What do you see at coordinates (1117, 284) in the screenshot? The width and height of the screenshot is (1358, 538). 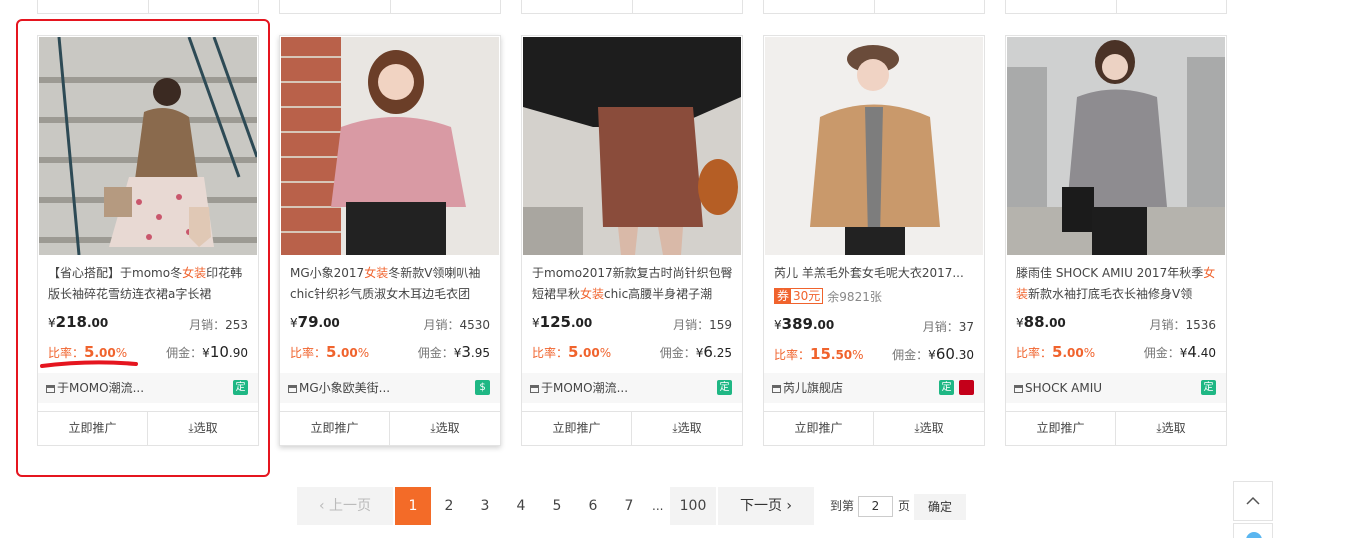 I see `product-title: 滕雨佳 SHOCK AMIU 2017年秋季女装新款水袖打底毛衣长袖修身V领` at bounding box center [1117, 284].